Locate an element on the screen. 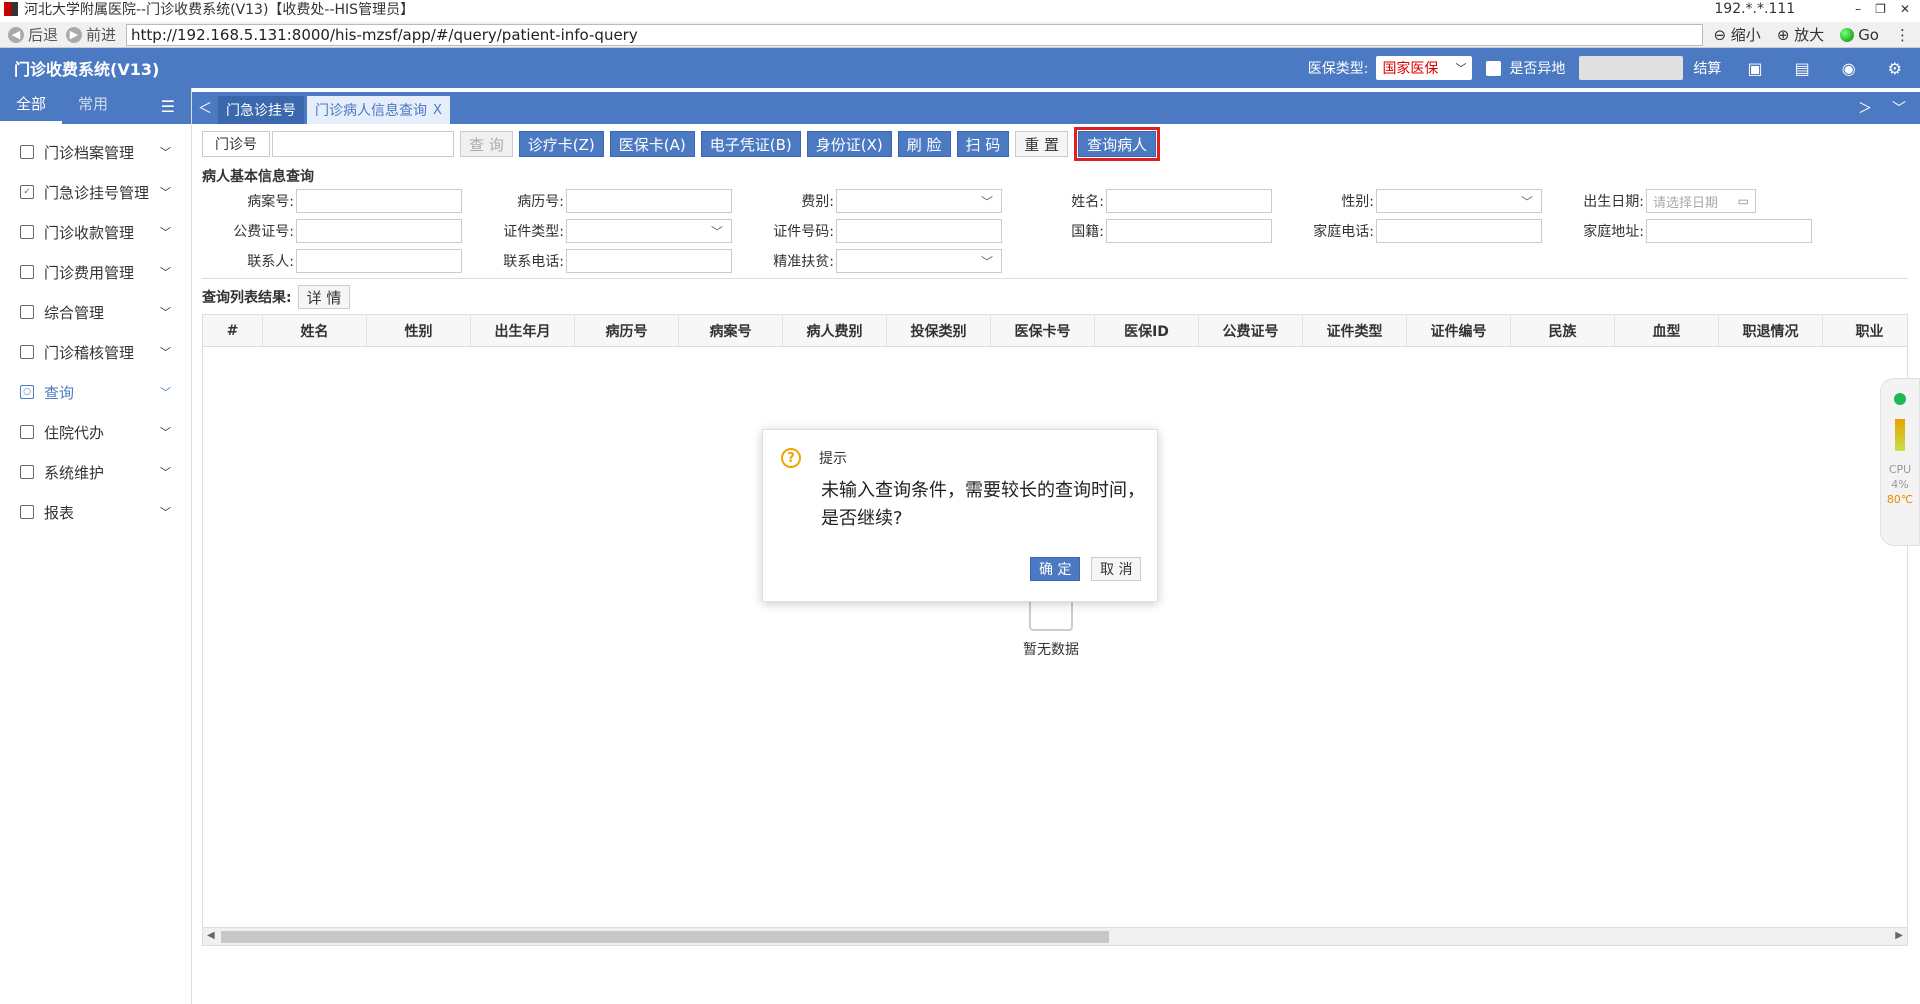 This screenshot has height=1004, width=1920. field-label: 联系电话: is located at coordinates (533, 262).